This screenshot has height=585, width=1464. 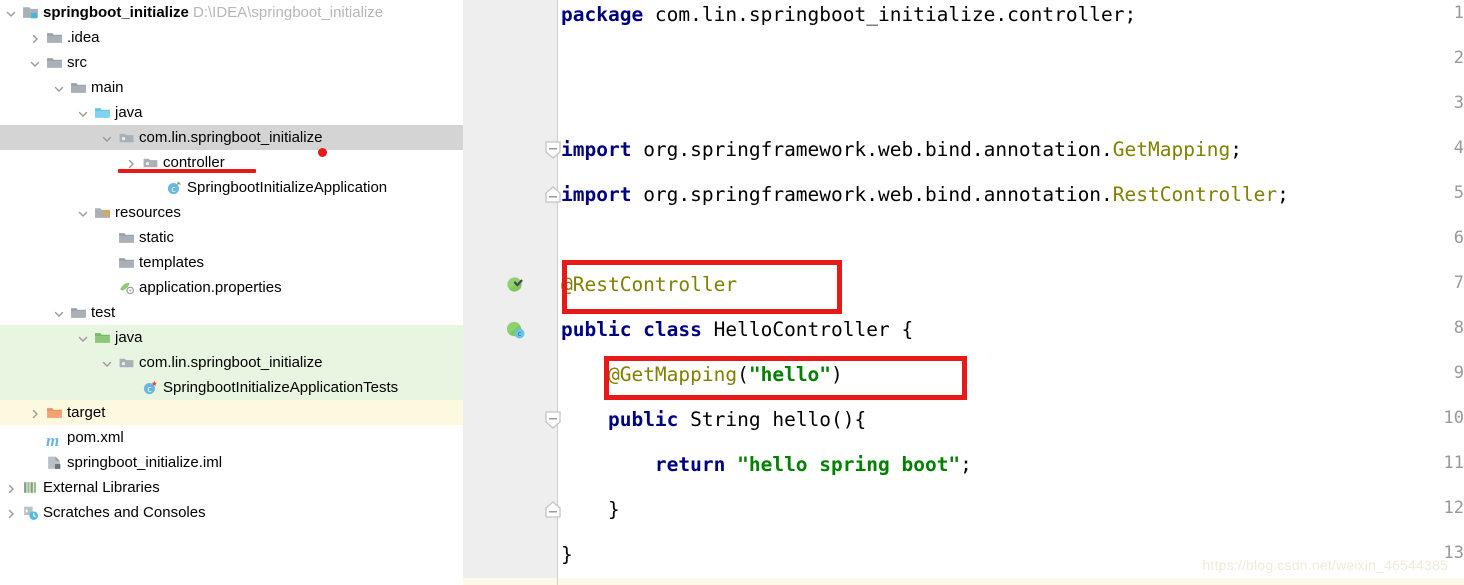 I want to click on editor-bottom-band-gutter, so click(x=557, y=581).